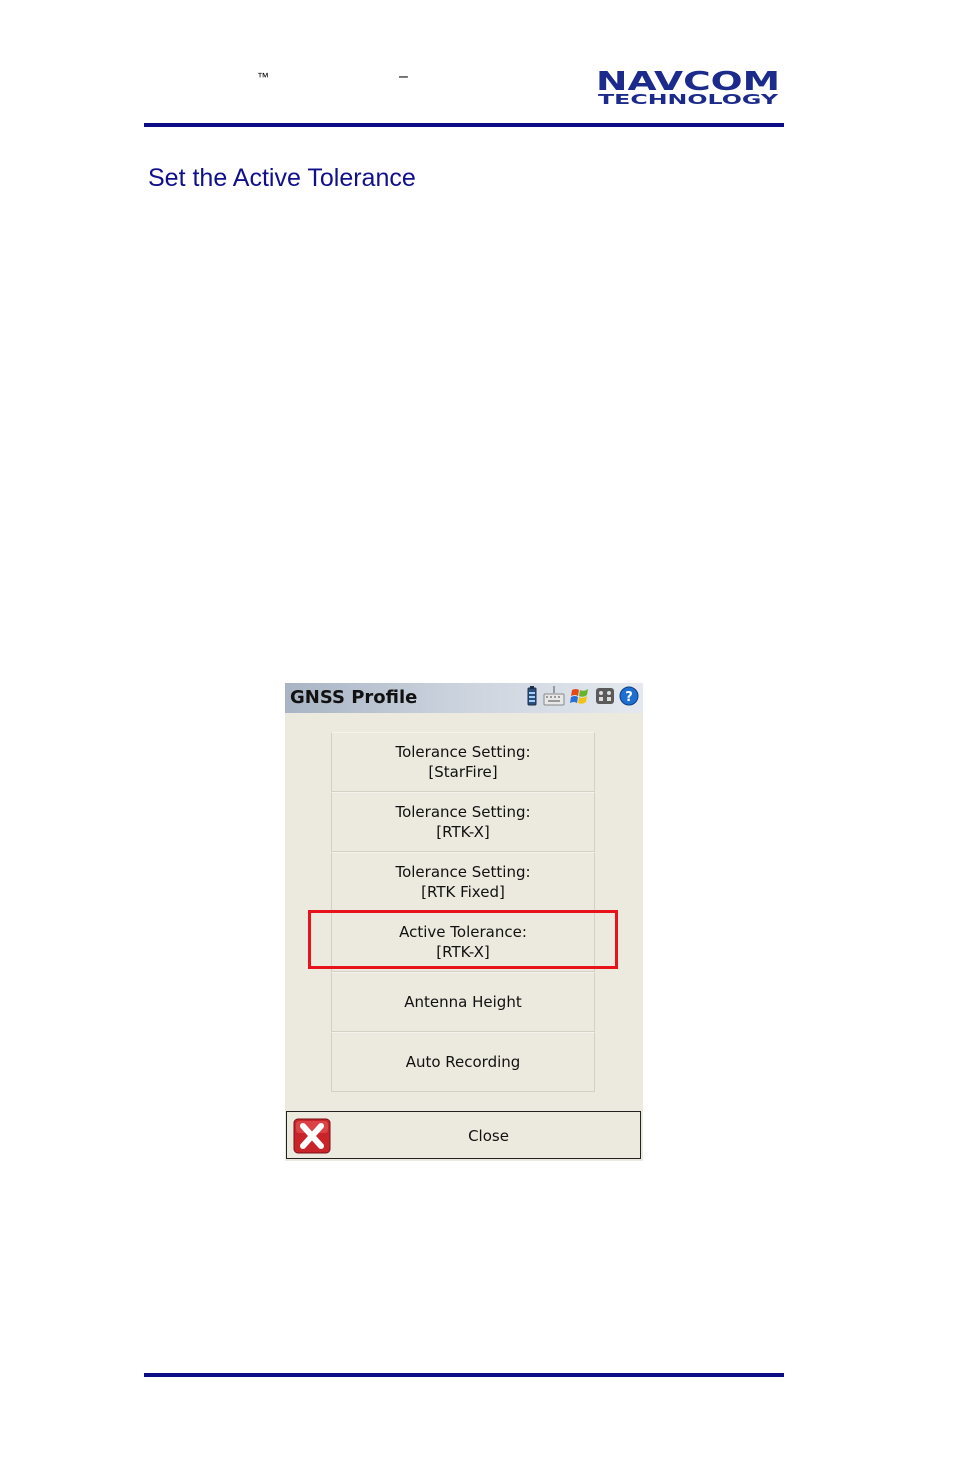 This screenshot has height=1475, width=954. I want to click on battery-icon, so click(532, 698).